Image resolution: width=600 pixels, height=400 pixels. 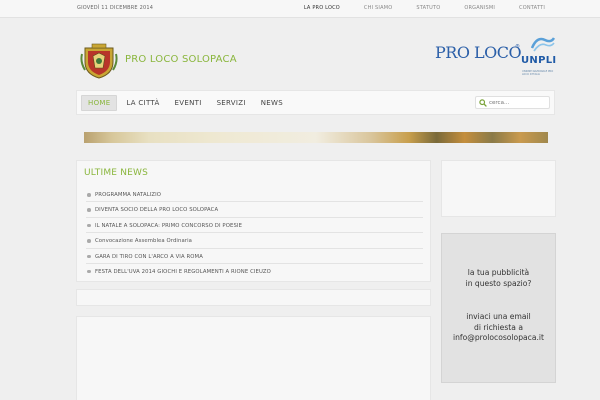 What do you see at coordinates (254, 256) in the screenshot?
I see `news-item: GARA DI TIRO CON L'ARCO A VIA ROMA` at bounding box center [254, 256].